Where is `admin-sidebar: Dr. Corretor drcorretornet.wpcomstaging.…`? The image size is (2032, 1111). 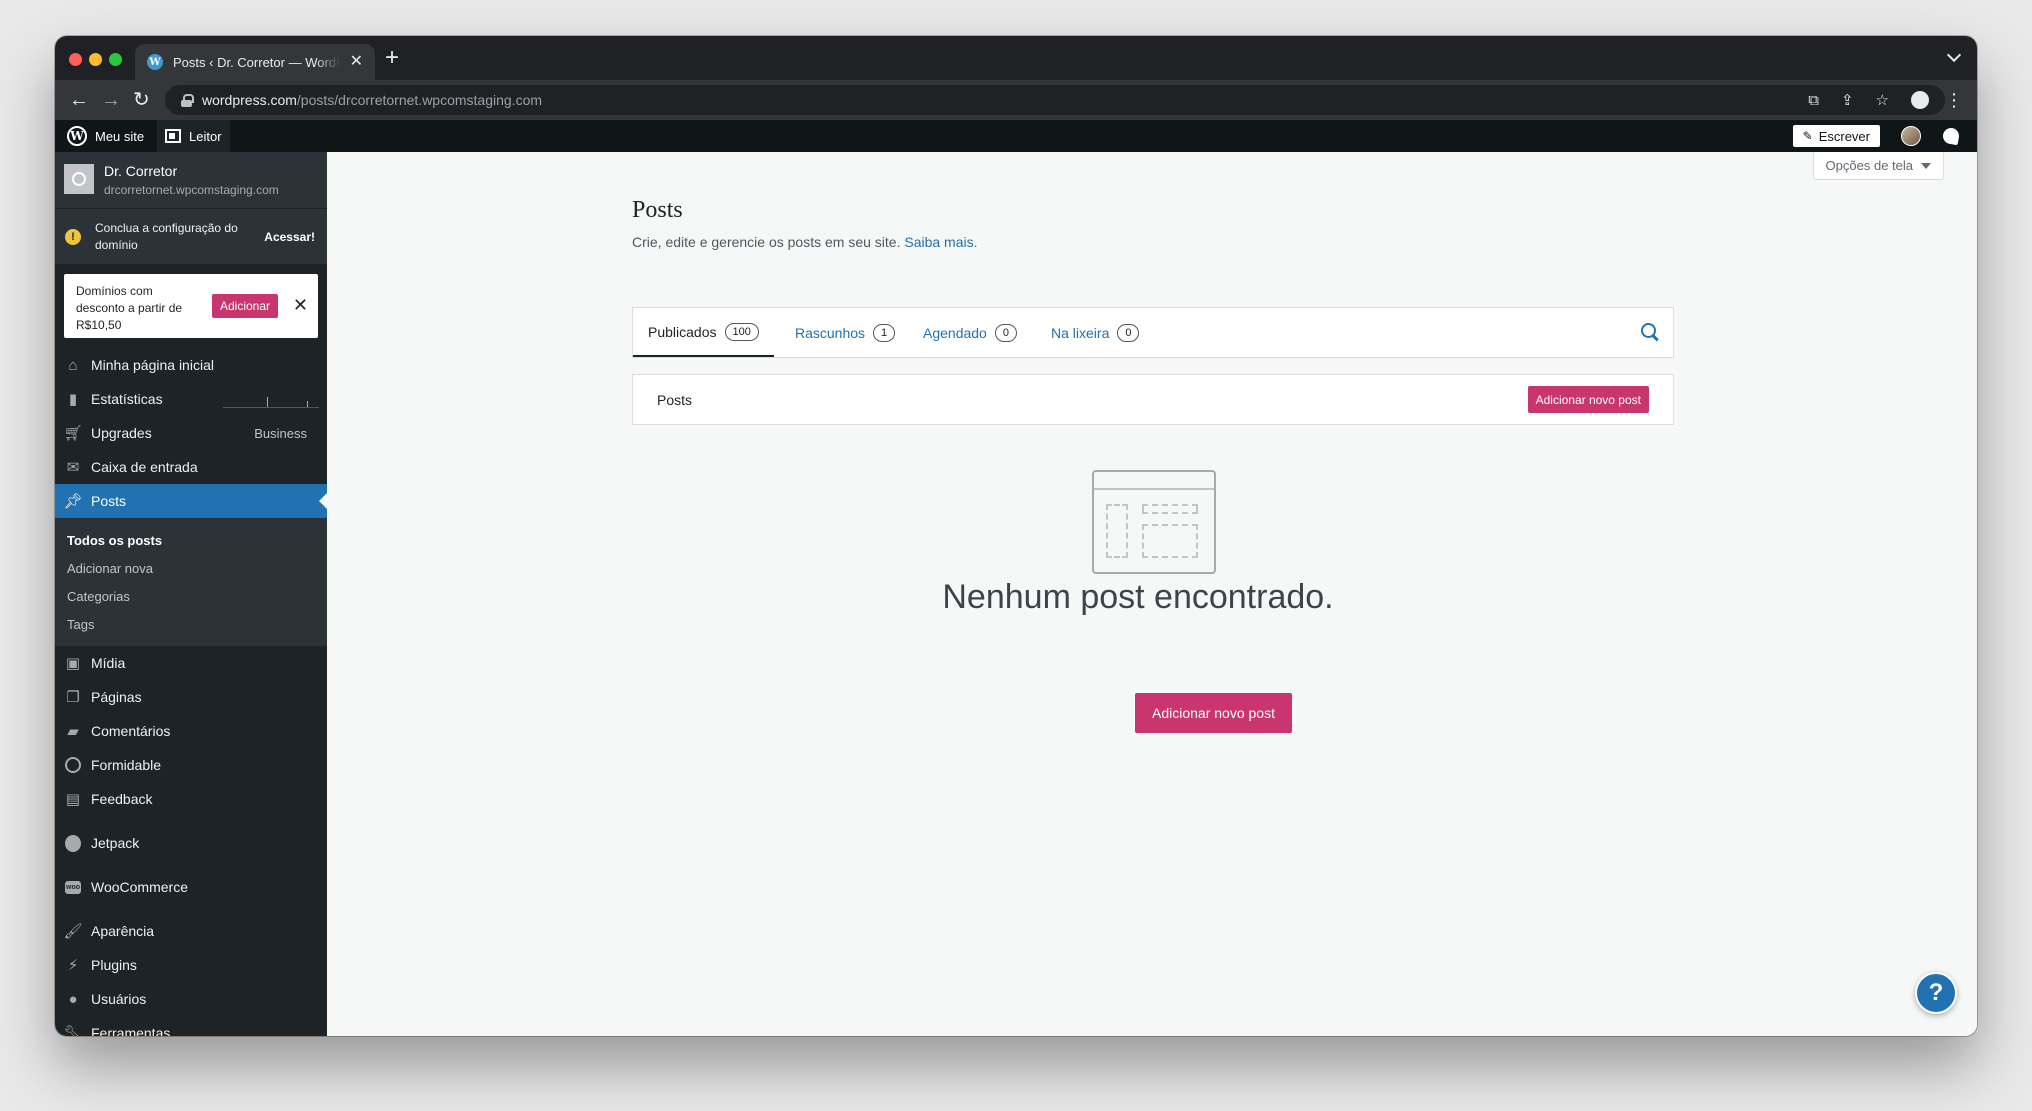
admin-sidebar: Dr. Corretor drcorretornet.wpcomstaging.… is located at coordinates (191, 594).